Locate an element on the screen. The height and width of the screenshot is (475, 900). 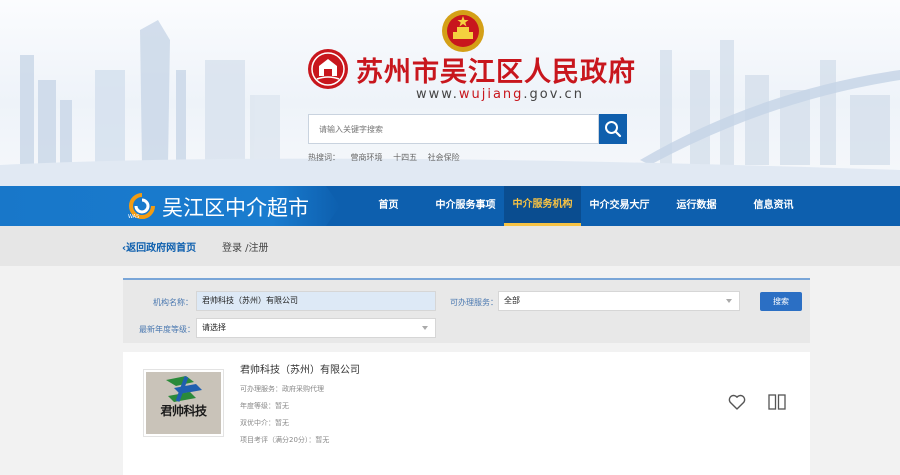
compare-icon is located at coordinates (777, 402).